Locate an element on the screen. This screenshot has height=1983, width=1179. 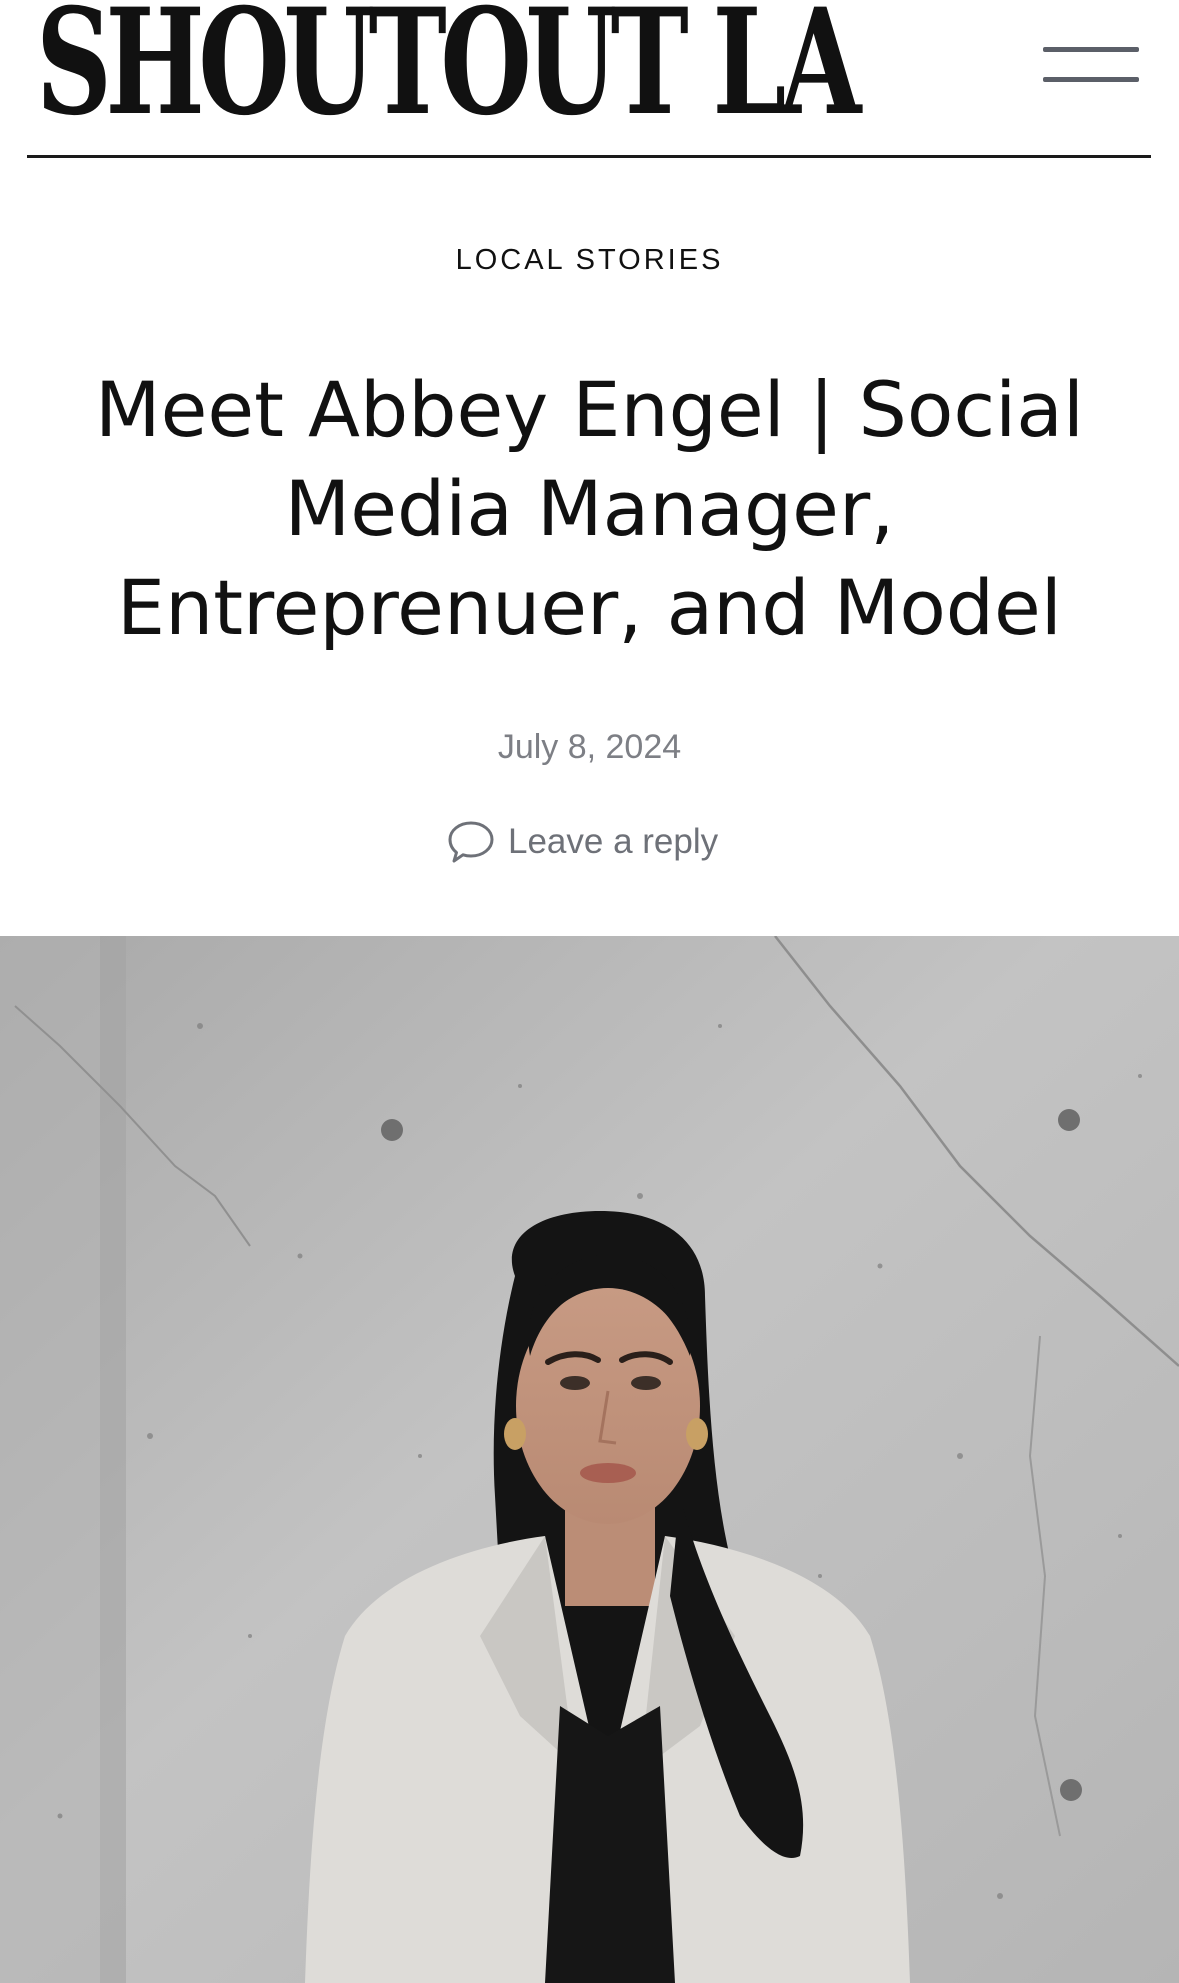
category-link: LOCAL STORIES is located at coordinates (589, 260).